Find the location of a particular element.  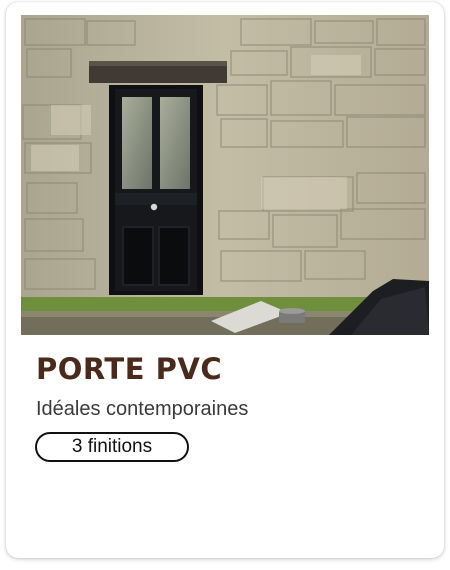

product-title: PORTE PVC is located at coordinates (129, 369).